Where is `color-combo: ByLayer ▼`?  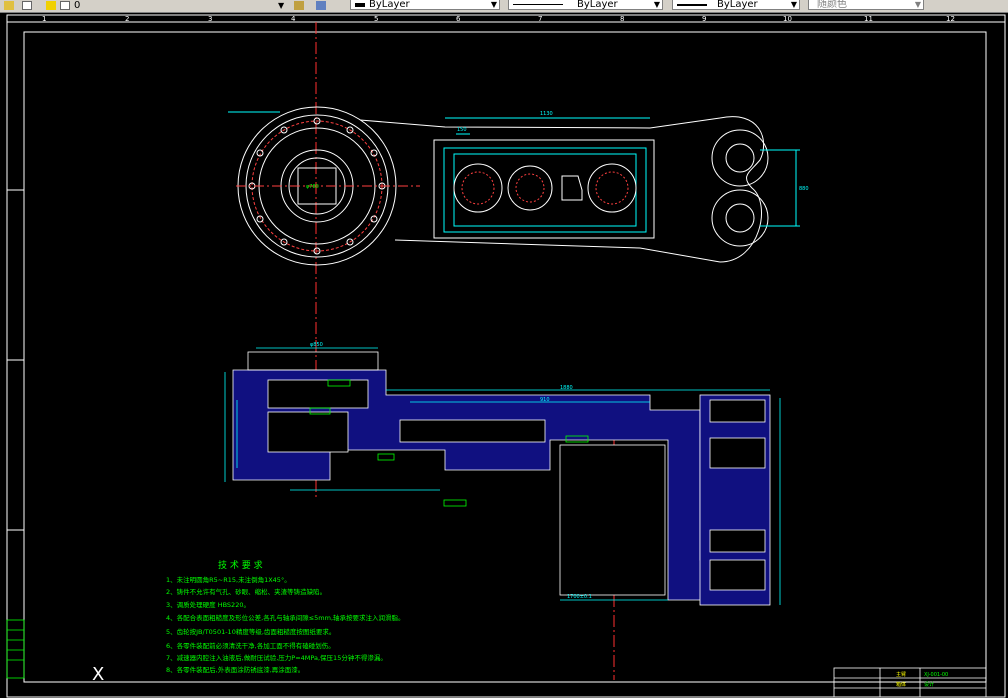
color-combo: ByLayer ▼ is located at coordinates (425, 5).